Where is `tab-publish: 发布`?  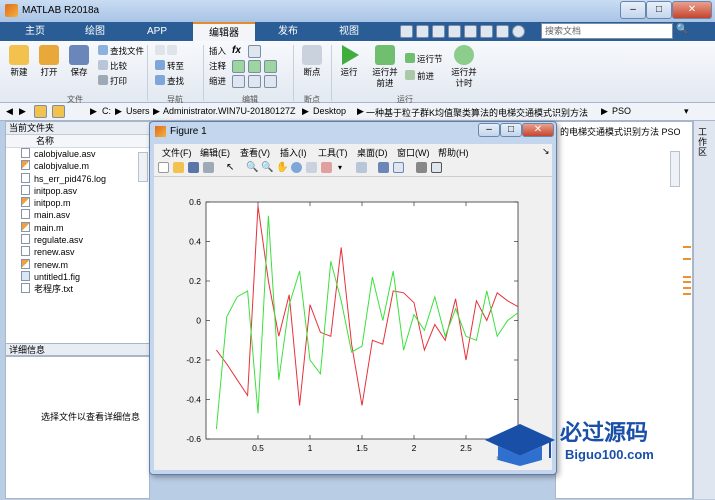
tab-publish: 发布 is located at coordinates (288, 31).